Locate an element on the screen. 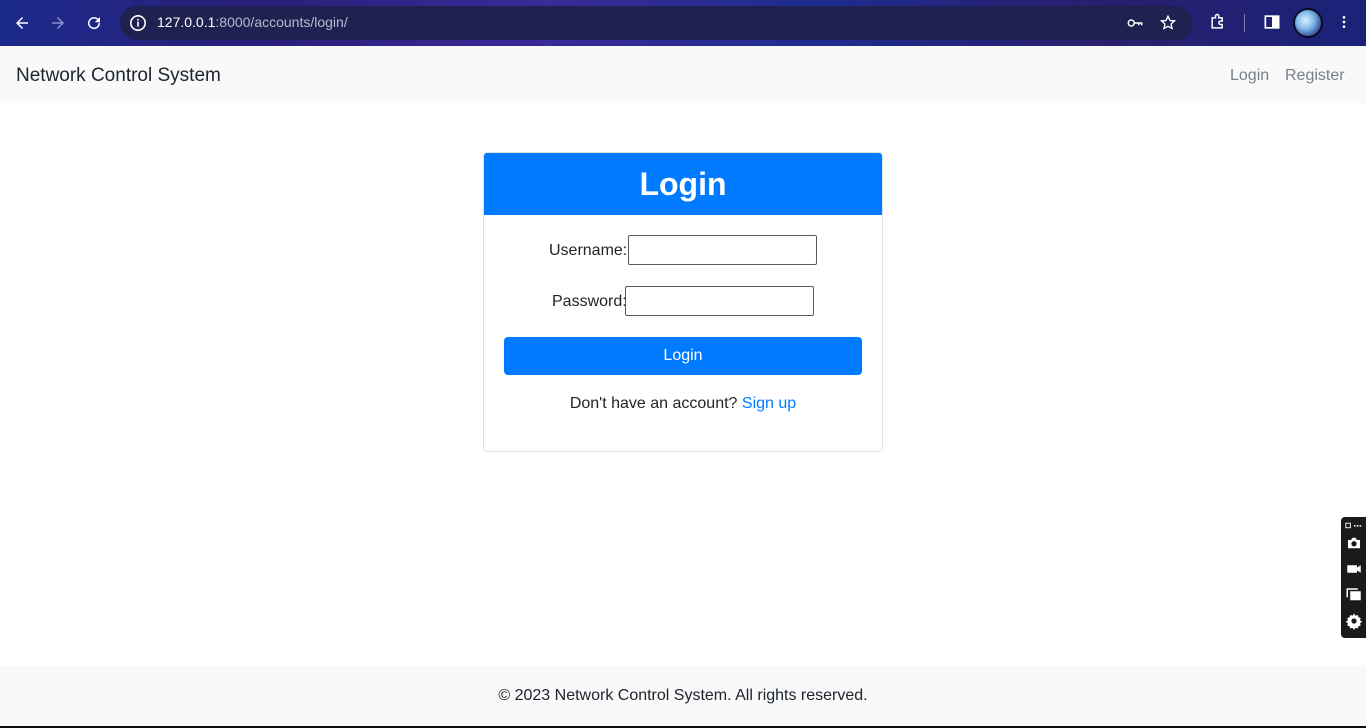 The image size is (1366, 728). url-path: :8000/accounts/login/ is located at coordinates (281, 22).